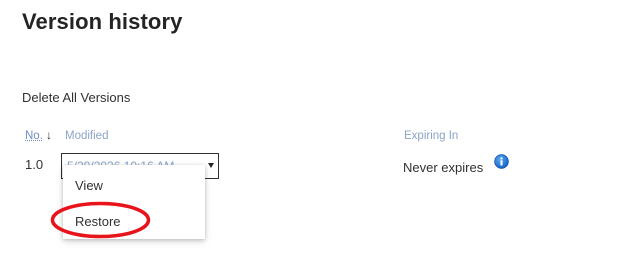  What do you see at coordinates (501, 161) in the screenshot?
I see `info-icon` at bounding box center [501, 161].